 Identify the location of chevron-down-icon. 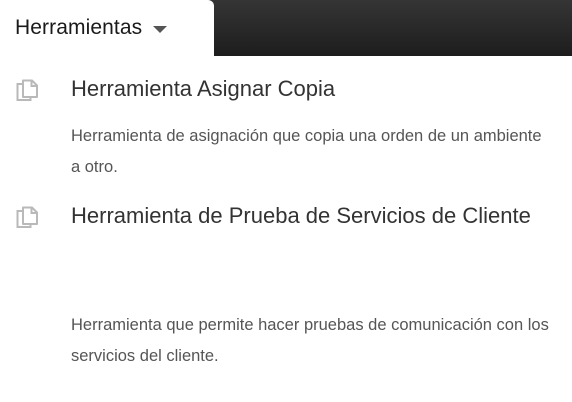
(160, 29).